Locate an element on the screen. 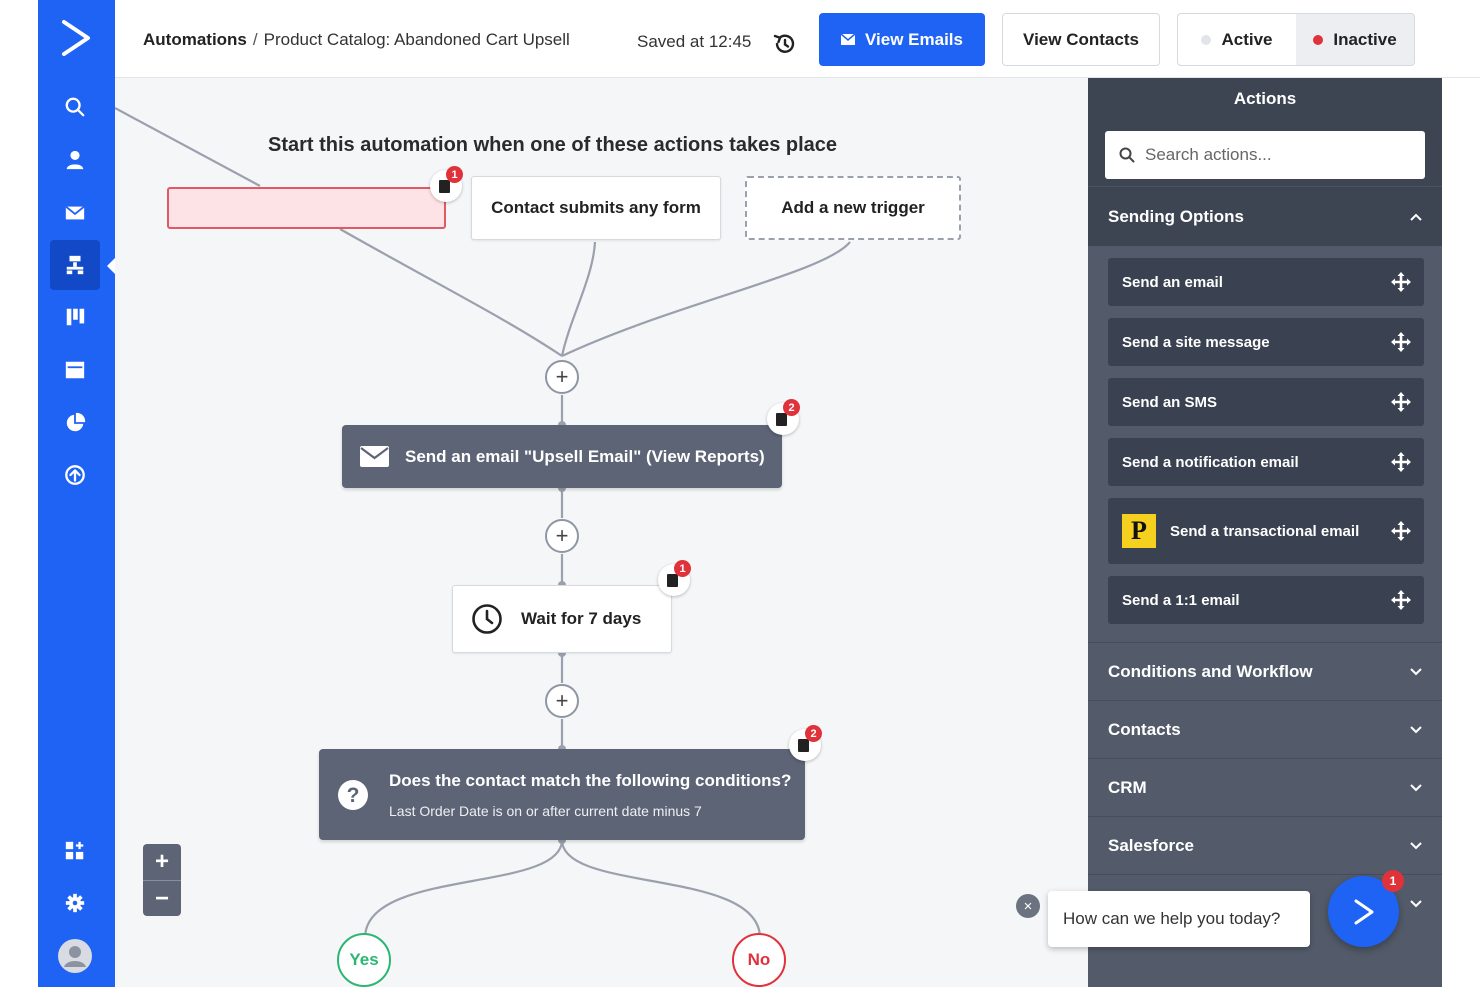 This screenshot has height=987, width=1480. wait-notes-badge: 1 is located at coordinates (674, 578).